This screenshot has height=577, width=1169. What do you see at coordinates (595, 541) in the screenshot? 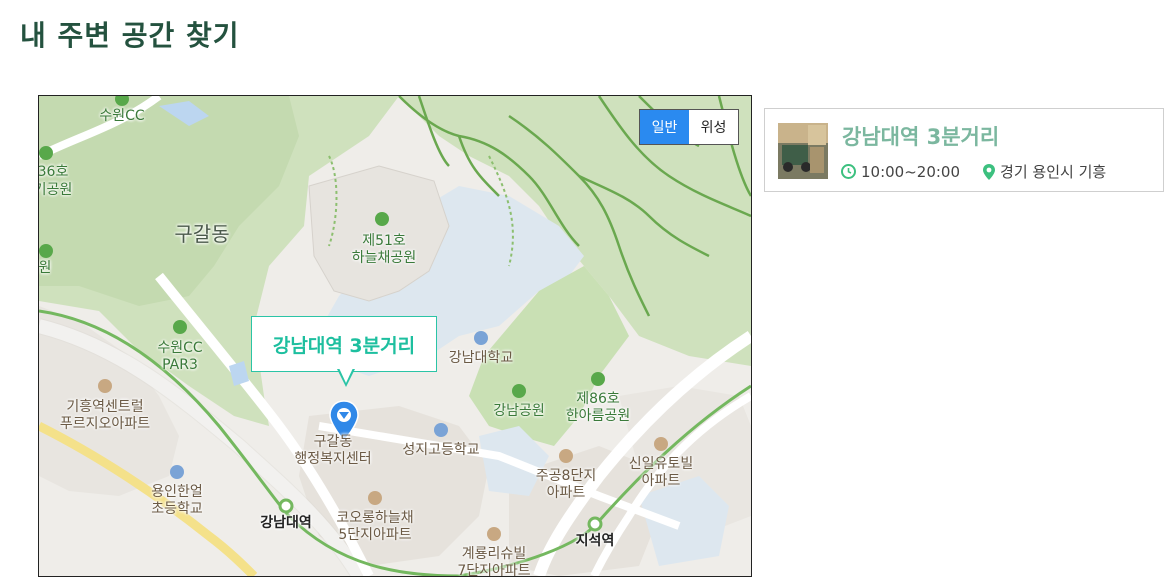
I see `station-label: 지석역` at bounding box center [595, 541].